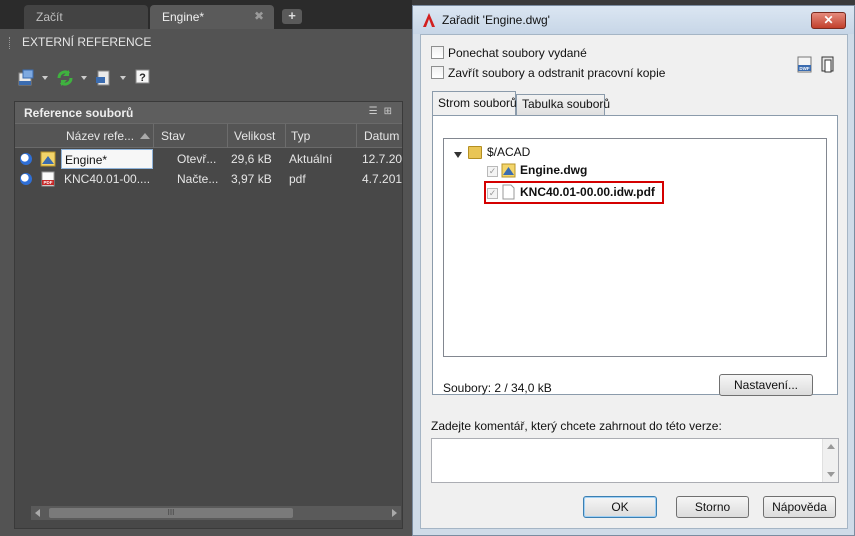 This screenshot has width=855, height=536. I want to click on scrollbar-thumb: III, so click(171, 513).